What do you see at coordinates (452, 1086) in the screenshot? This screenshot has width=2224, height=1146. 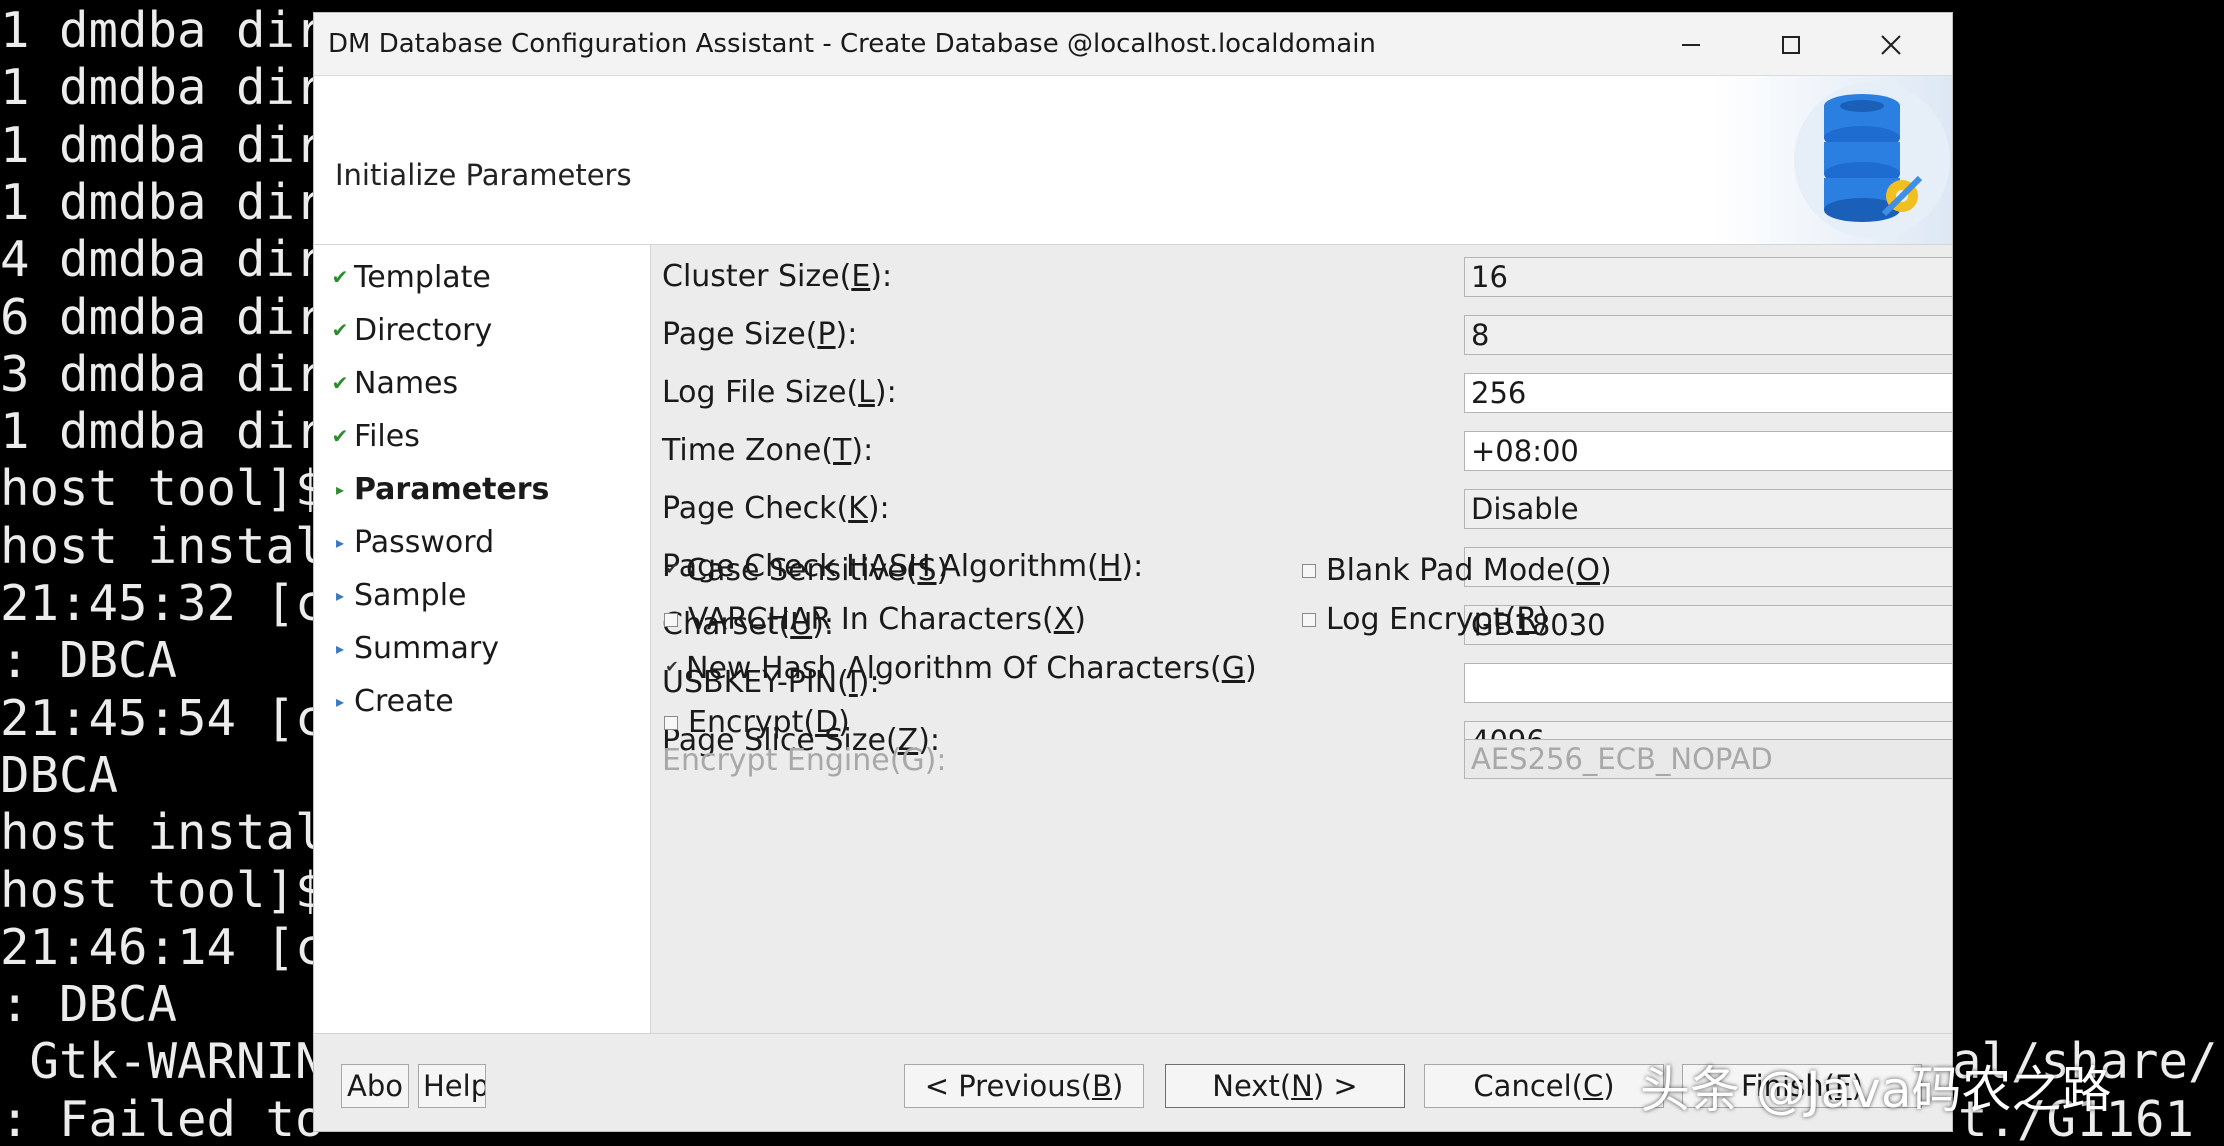 I see `help-button: Help` at bounding box center [452, 1086].